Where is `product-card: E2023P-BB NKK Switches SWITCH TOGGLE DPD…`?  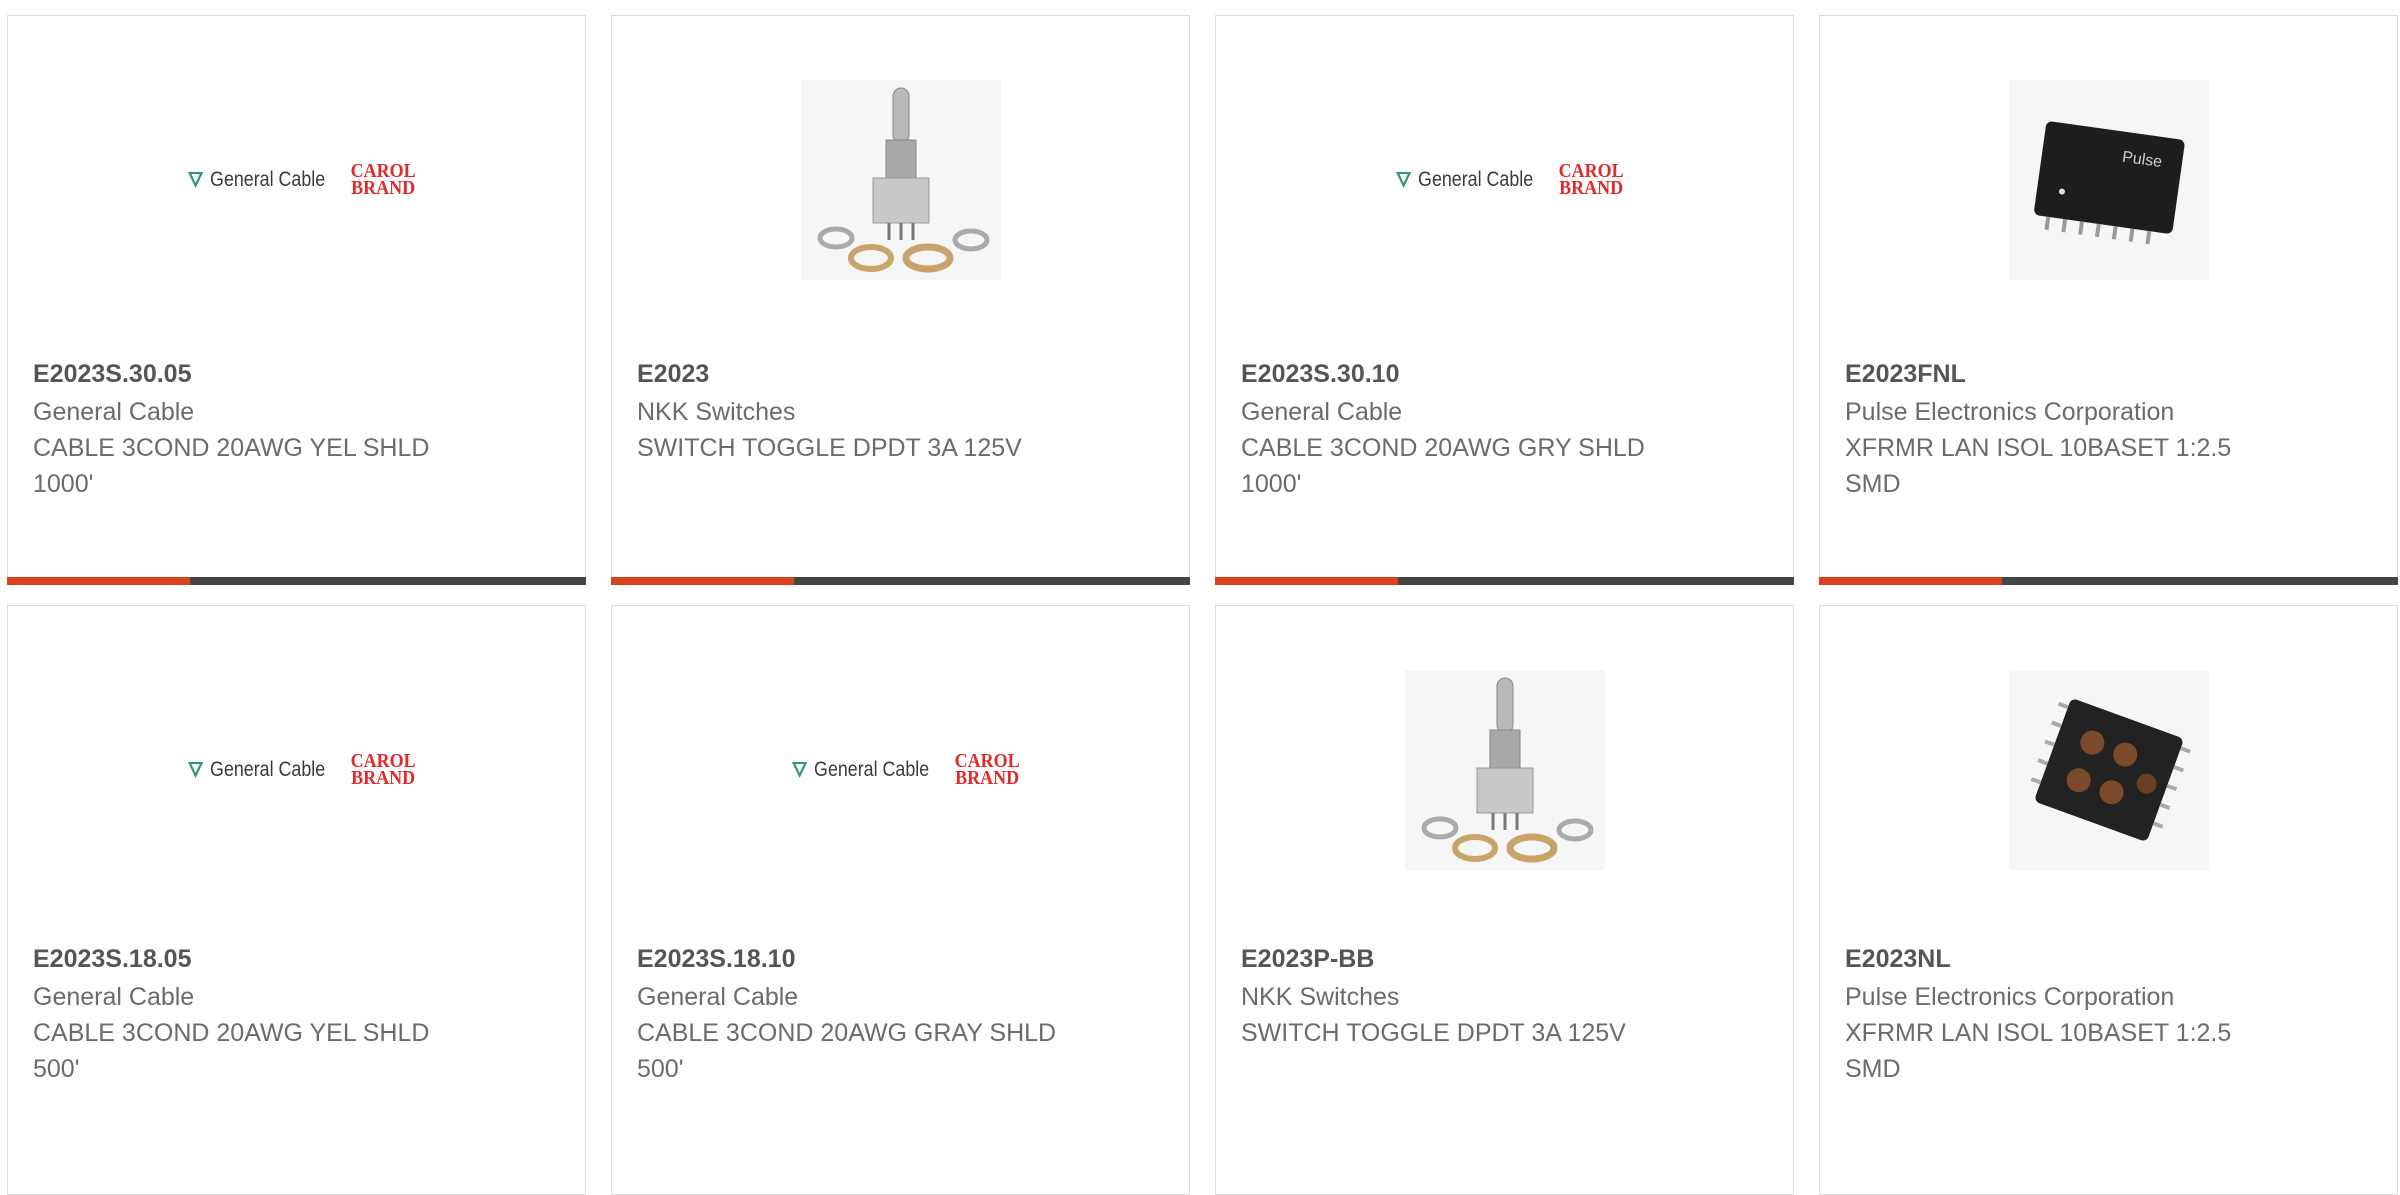 product-card: E2023P-BB NKK Switches SWITCH TOGGLE DPD… is located at coordinates (1504, 900).